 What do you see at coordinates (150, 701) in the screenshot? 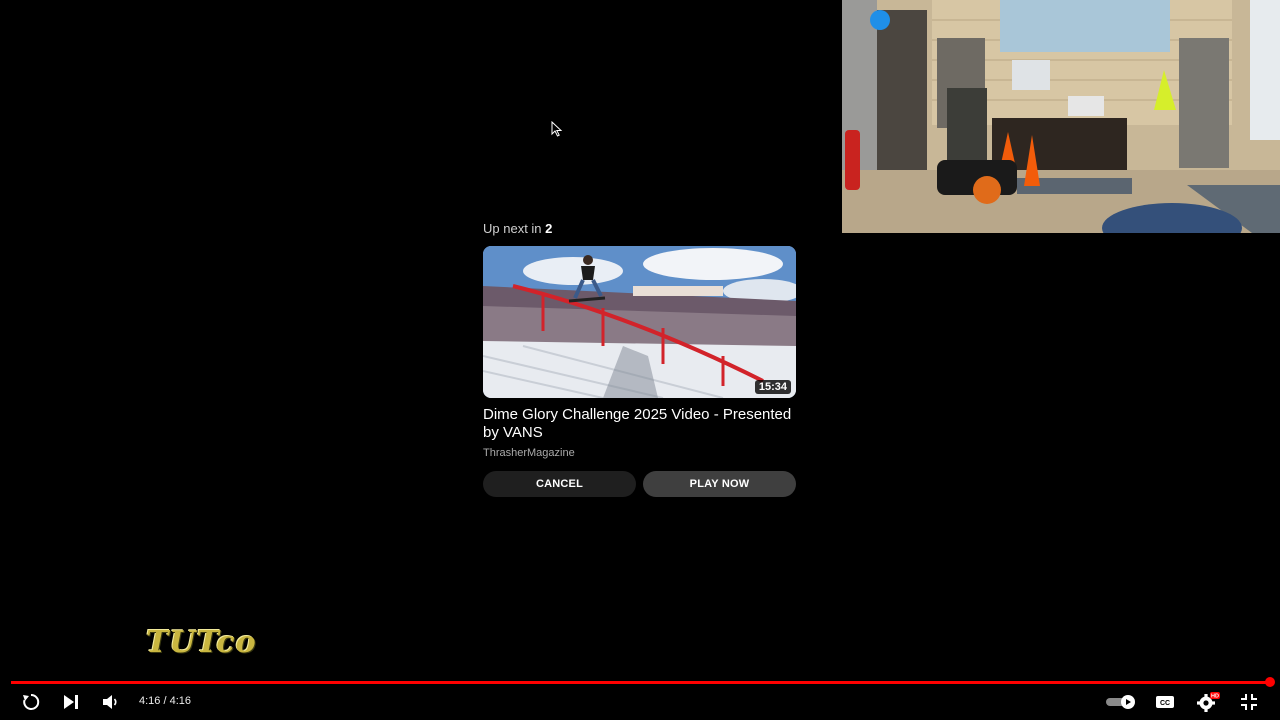
I see `time-current: 4:16` at bounding box center [150, 701].